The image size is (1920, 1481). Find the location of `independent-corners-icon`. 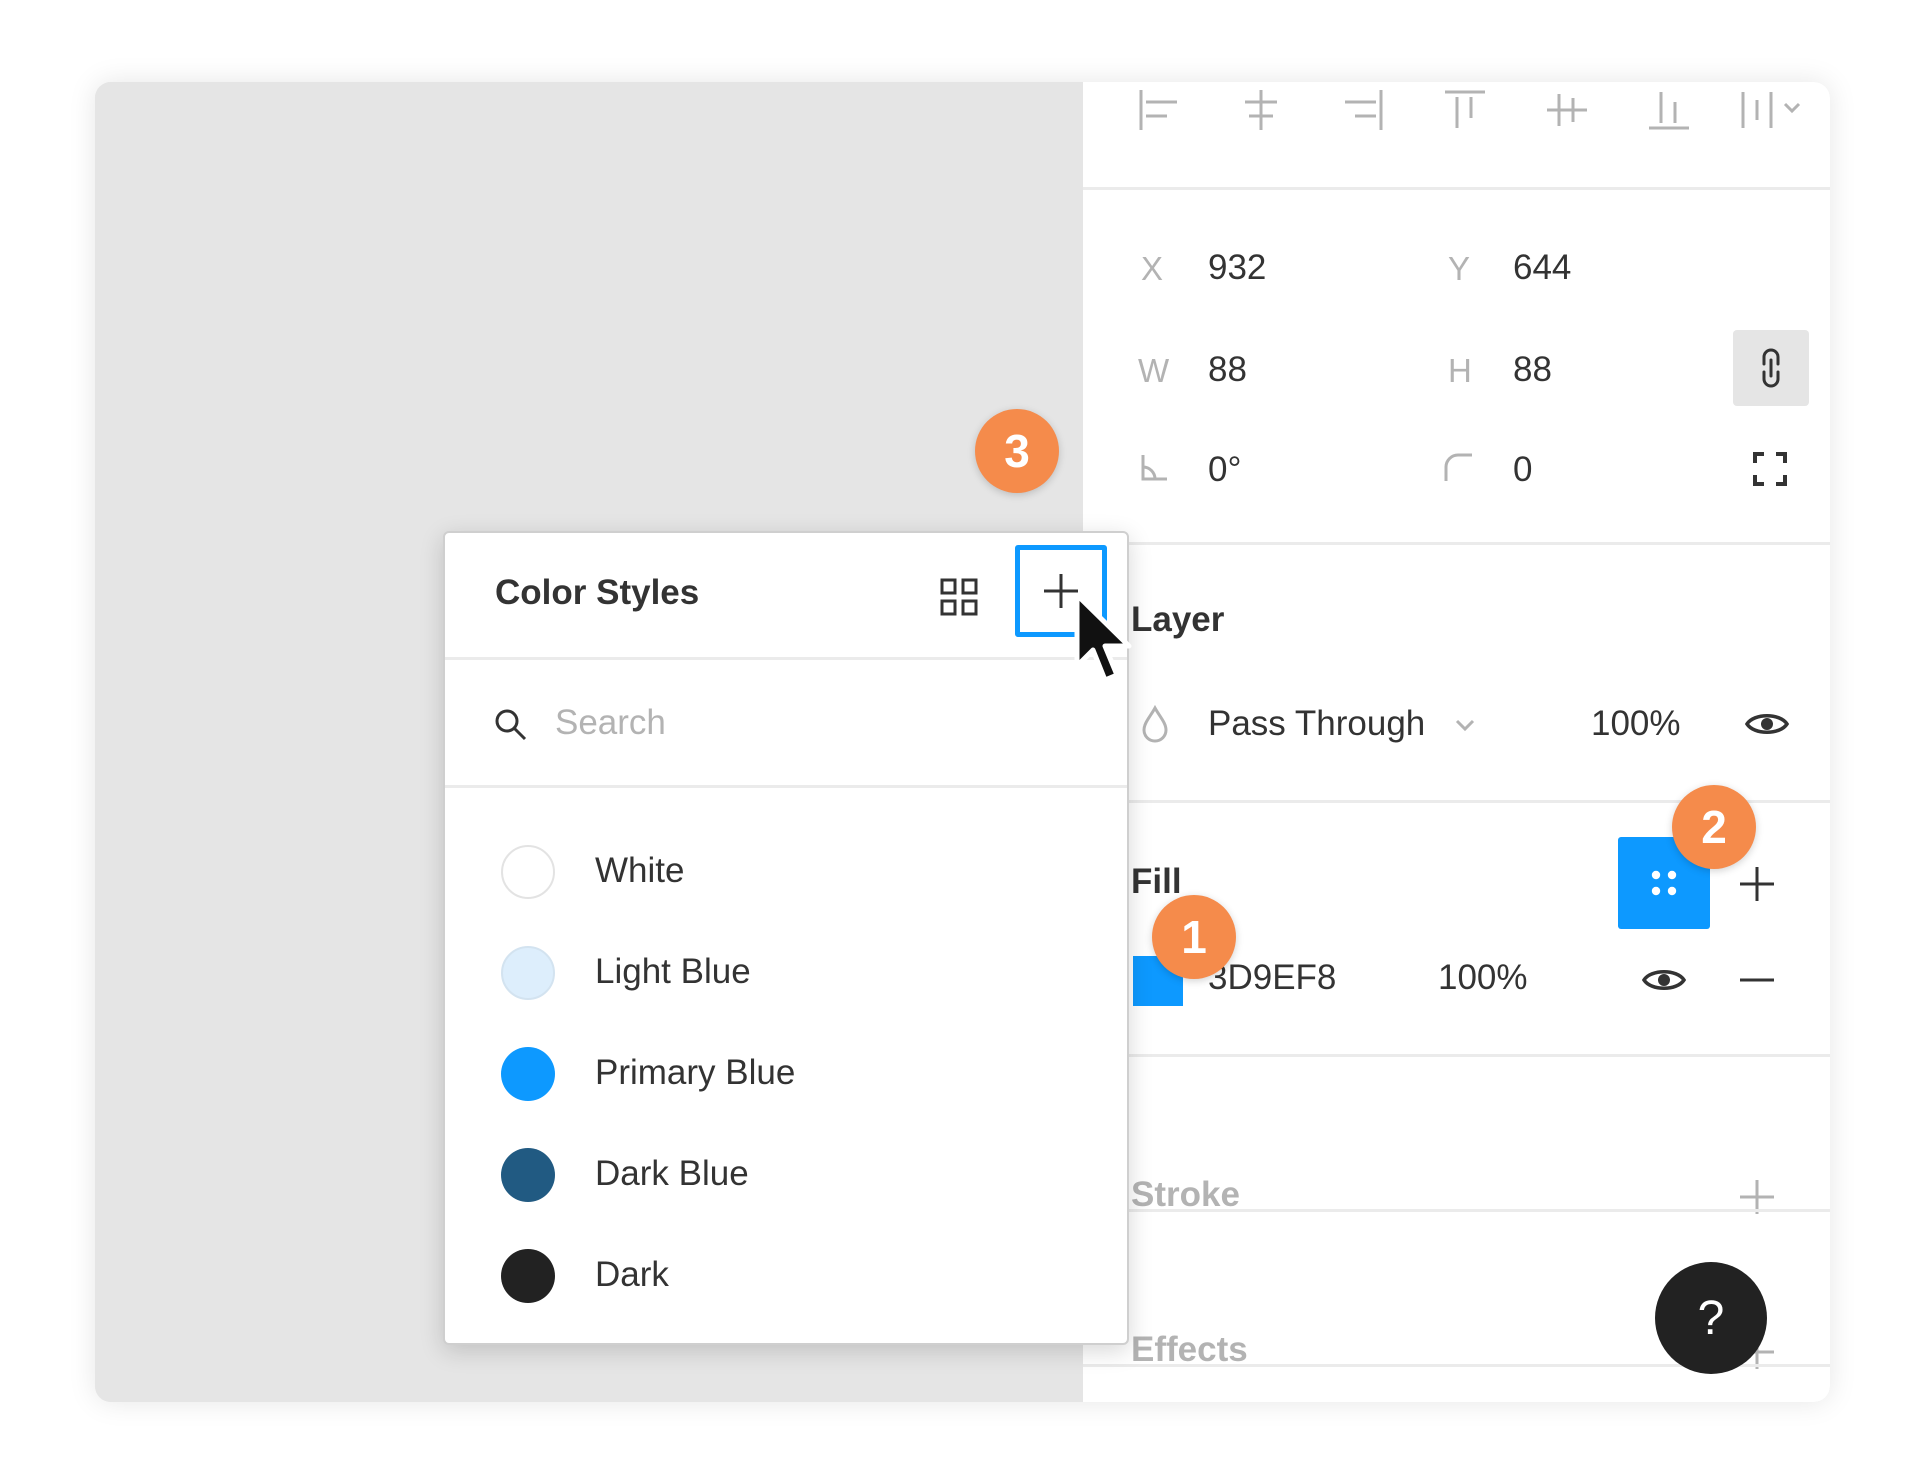

independent-corners-icon is located at coordinates (1770, 469).